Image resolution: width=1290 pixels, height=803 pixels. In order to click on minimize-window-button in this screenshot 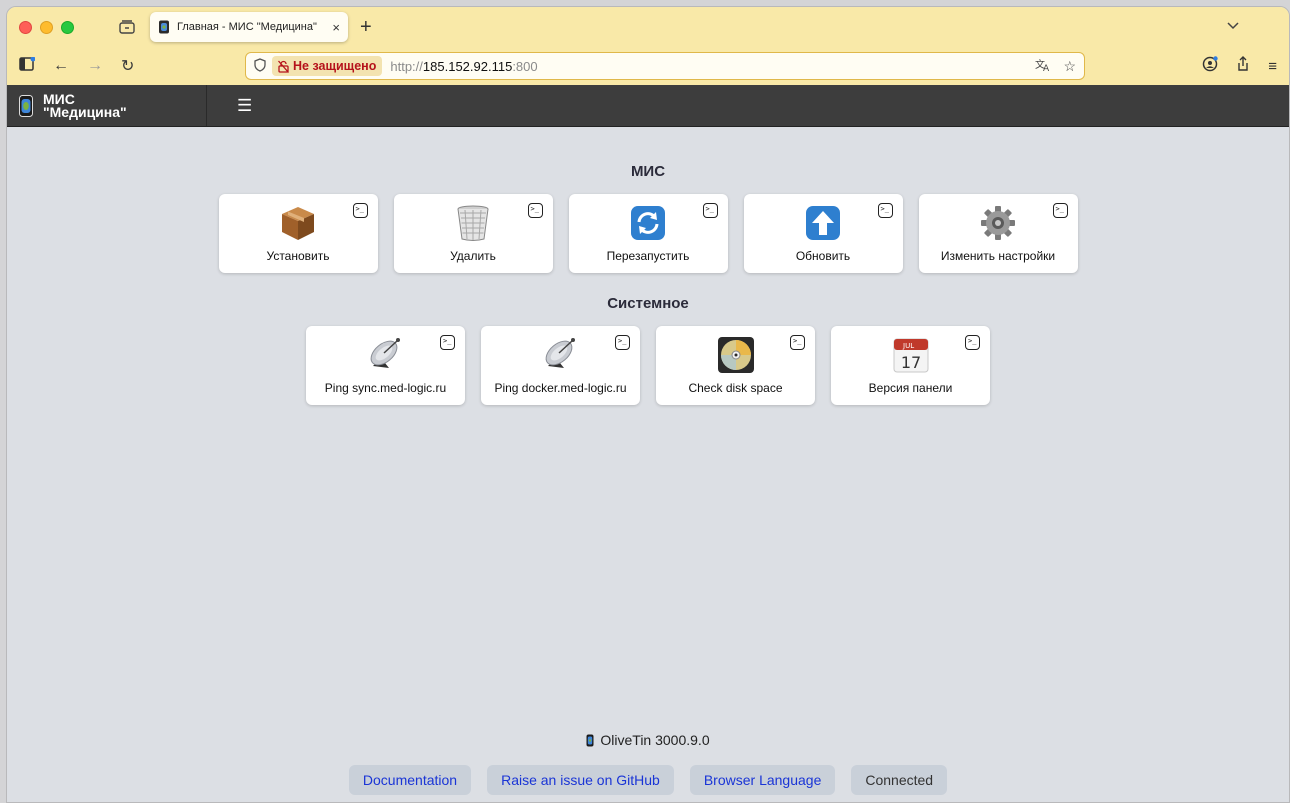, I will do `click(46, 27)`.